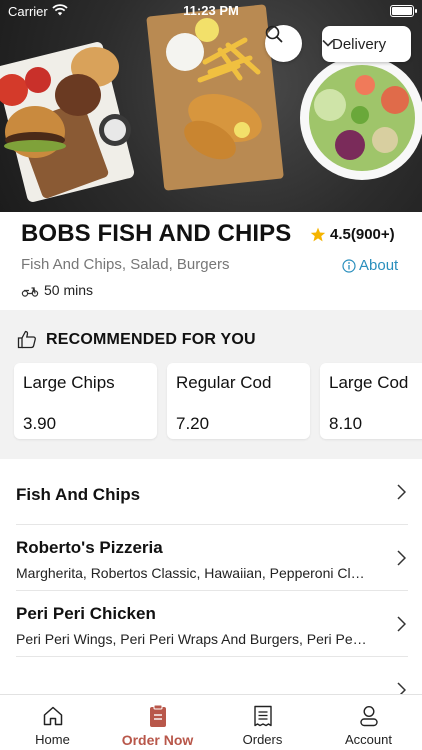  Describe the element at coordinates (274, 34) in the screenshot. I see `search-icon` at that location.